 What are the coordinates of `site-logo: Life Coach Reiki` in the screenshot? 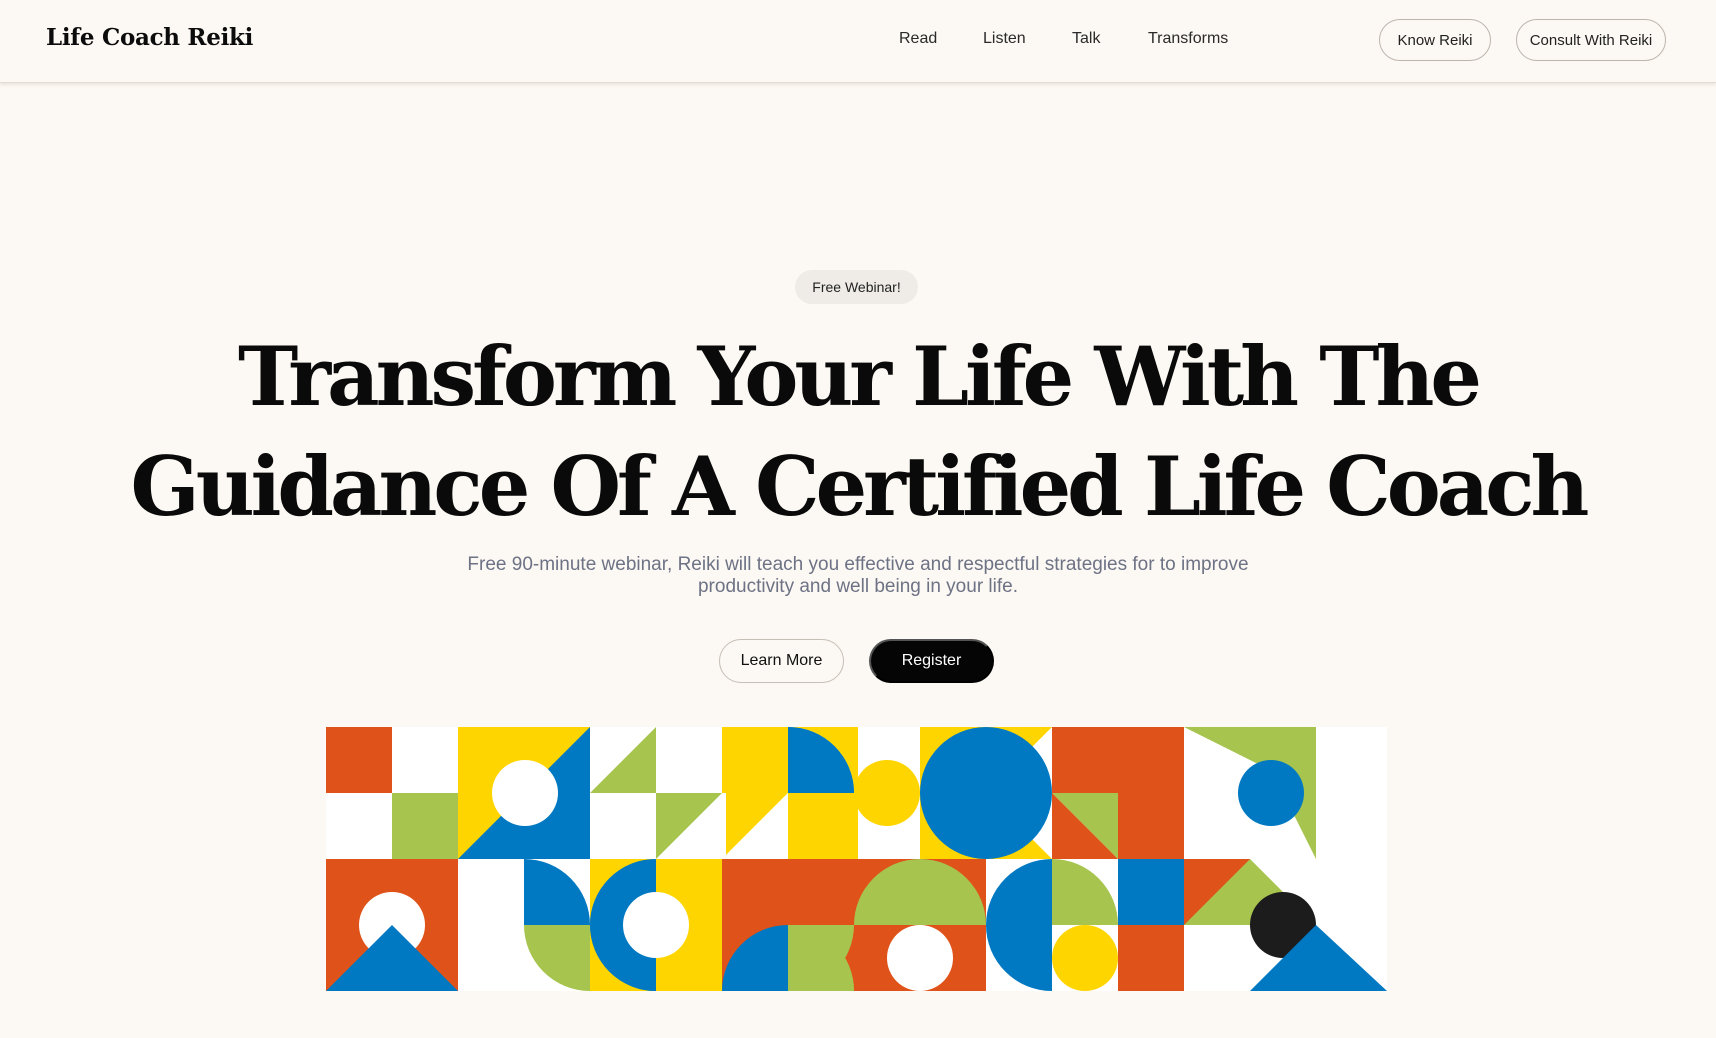 It's located at (149, 37).